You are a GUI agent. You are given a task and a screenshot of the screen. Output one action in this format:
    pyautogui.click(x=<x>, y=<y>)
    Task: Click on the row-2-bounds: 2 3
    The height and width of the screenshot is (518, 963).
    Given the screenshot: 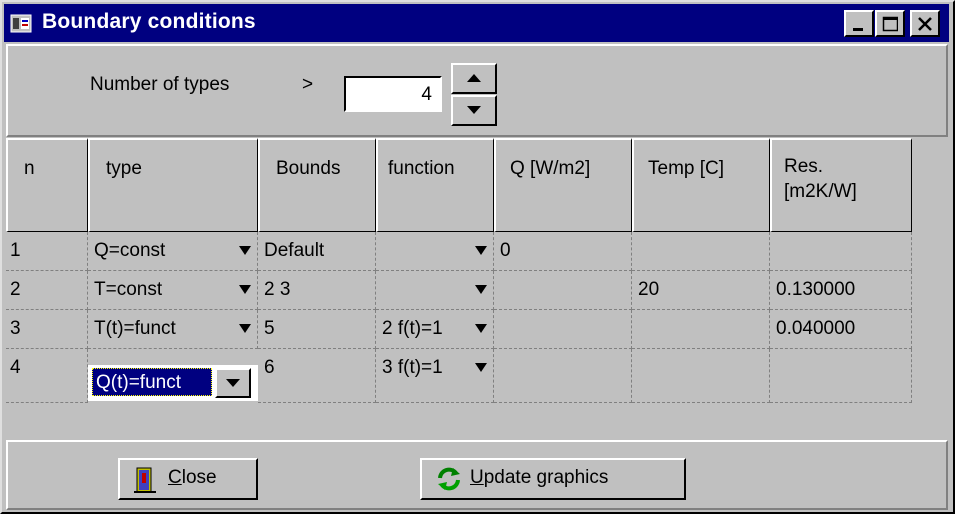 What is the action you would take?
    pyautogui.click(x=317, y=290)
    